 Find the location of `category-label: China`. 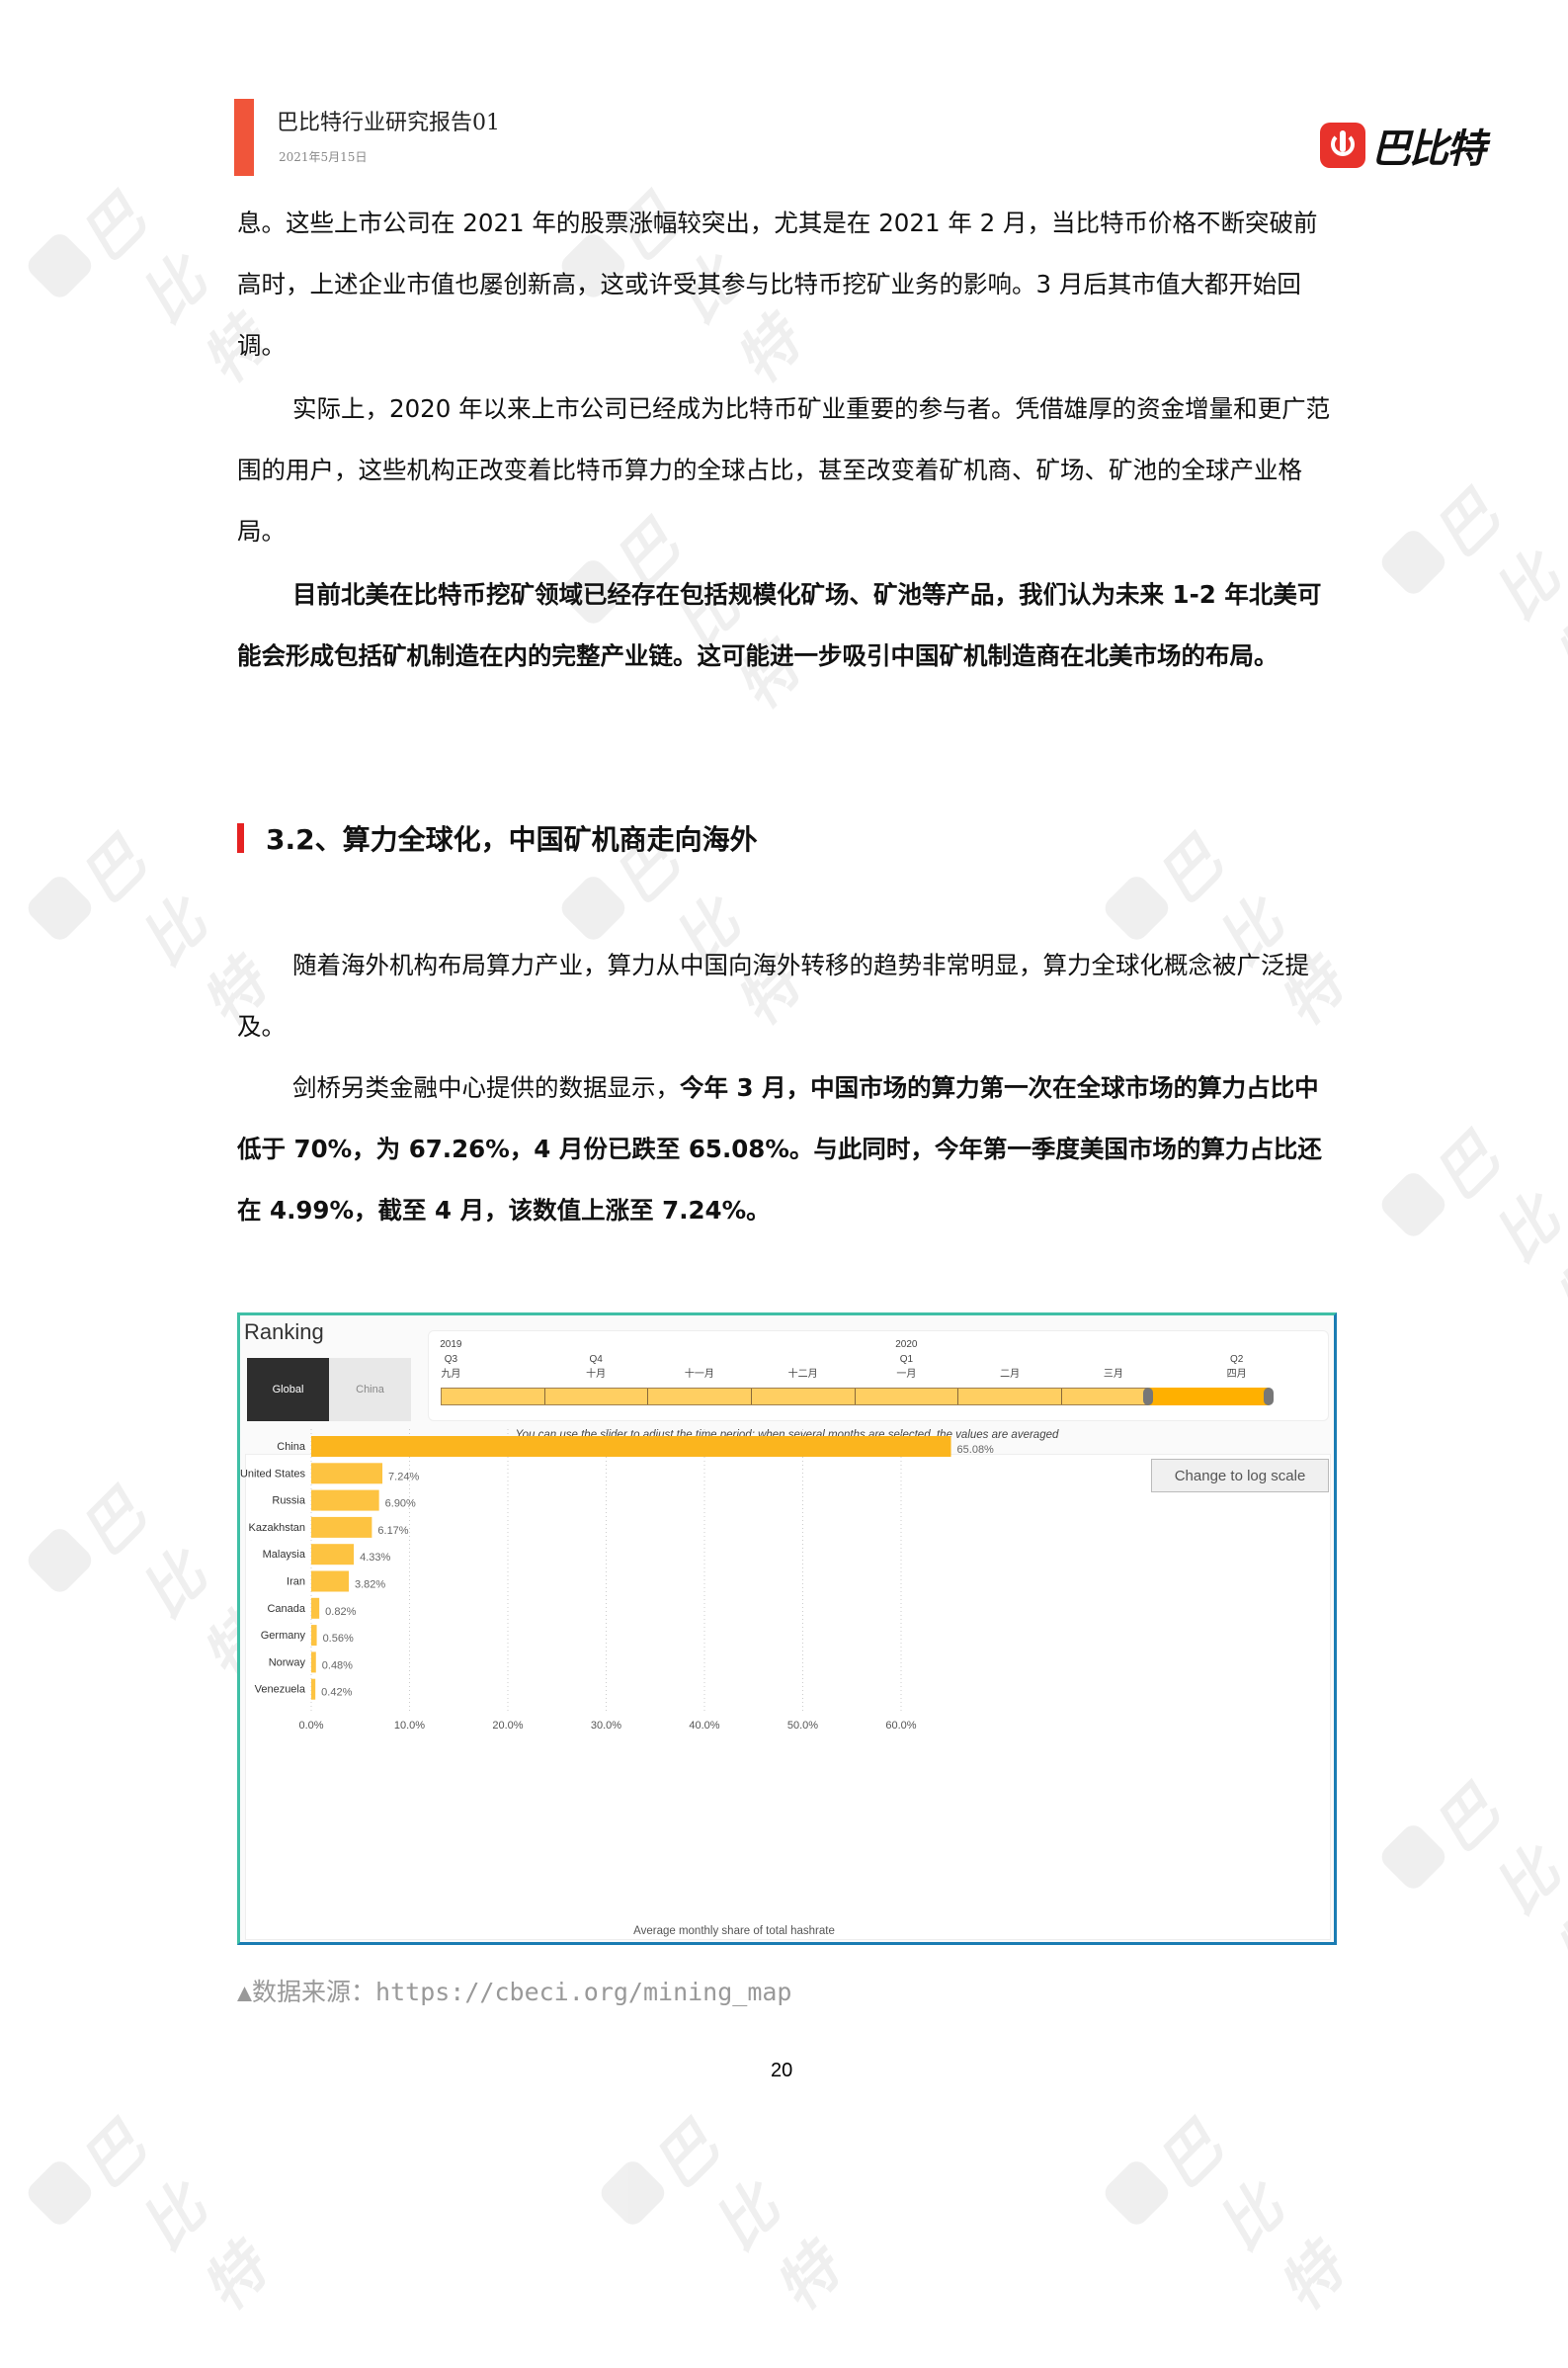

category-label: China is located at coordinates (291, 1447).